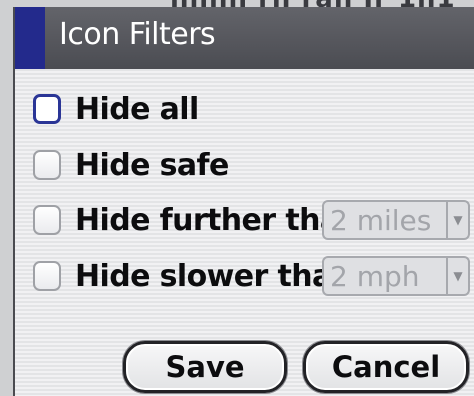  What do you see at coordinates (47, 165) in the screenshot?
I see `hide-safe-checkbox` at bounding box center [47, 165].